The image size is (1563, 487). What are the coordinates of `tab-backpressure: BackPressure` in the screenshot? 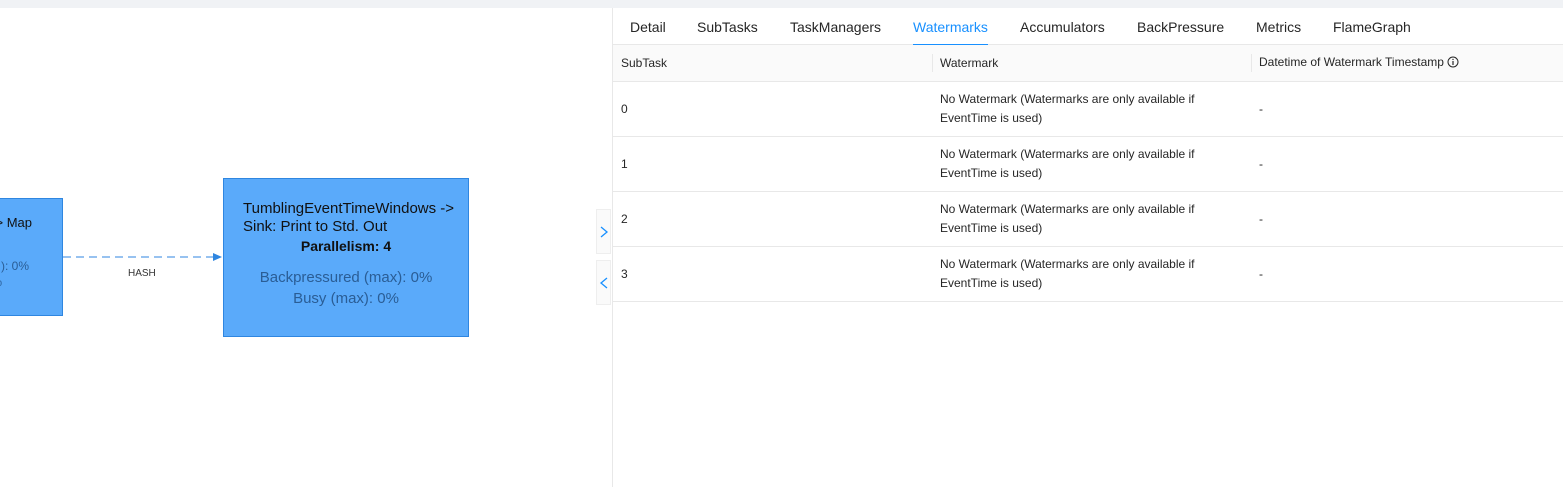 It's located at (1180, 26).